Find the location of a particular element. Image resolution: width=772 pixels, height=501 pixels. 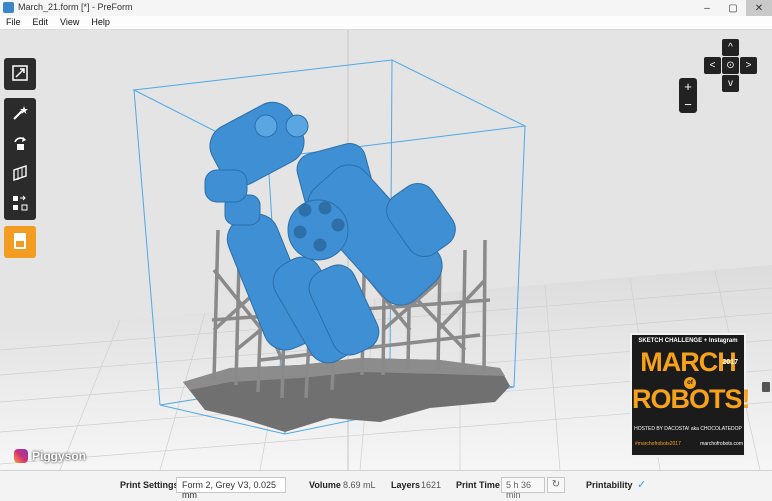

zoom-controls: + − is located at coordinates (688, 95).